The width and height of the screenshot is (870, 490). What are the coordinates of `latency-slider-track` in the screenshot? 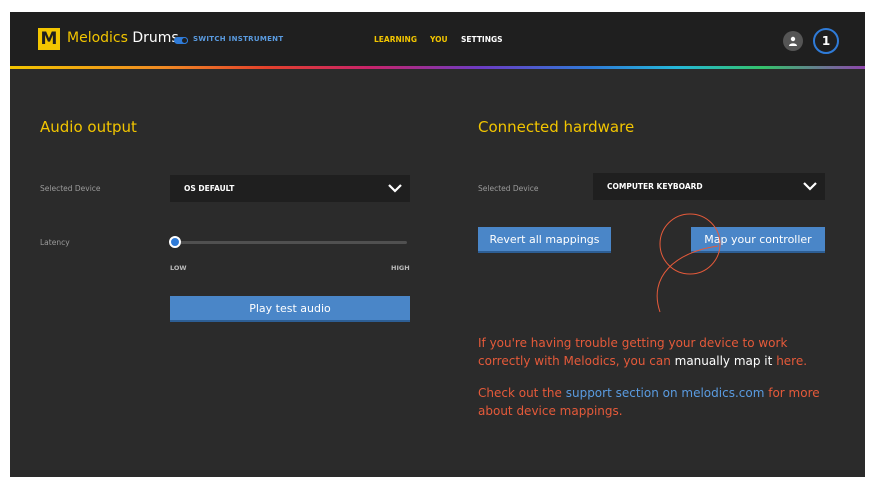 It's located at (291, 242).